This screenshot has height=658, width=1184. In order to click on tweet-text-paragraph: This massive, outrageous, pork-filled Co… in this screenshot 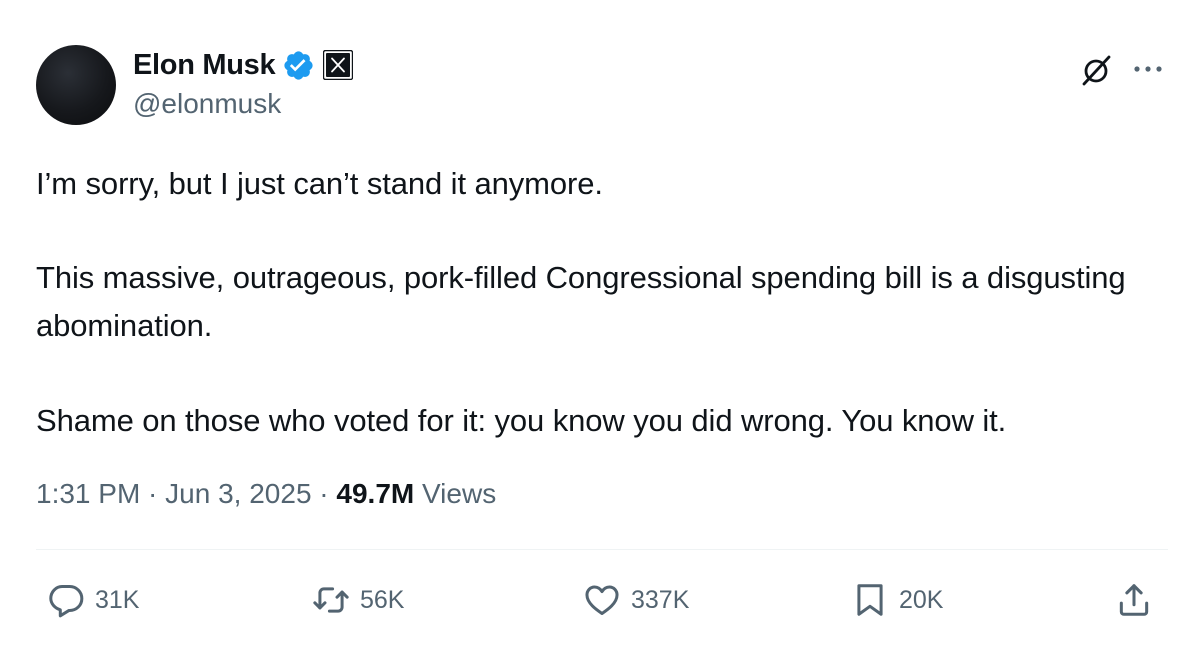, I will do `click(581, 301)`.